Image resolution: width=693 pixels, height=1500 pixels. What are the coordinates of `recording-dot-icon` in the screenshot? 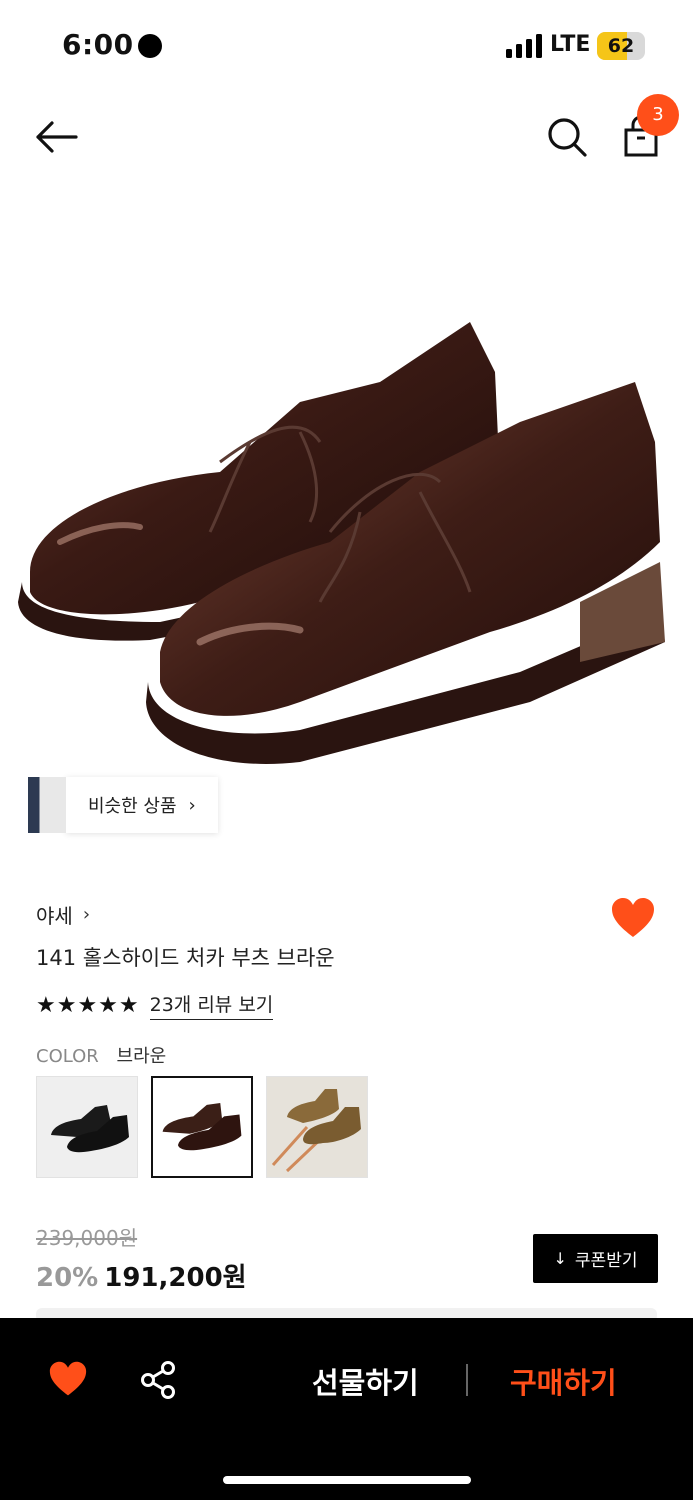 It's located at (150, 46).